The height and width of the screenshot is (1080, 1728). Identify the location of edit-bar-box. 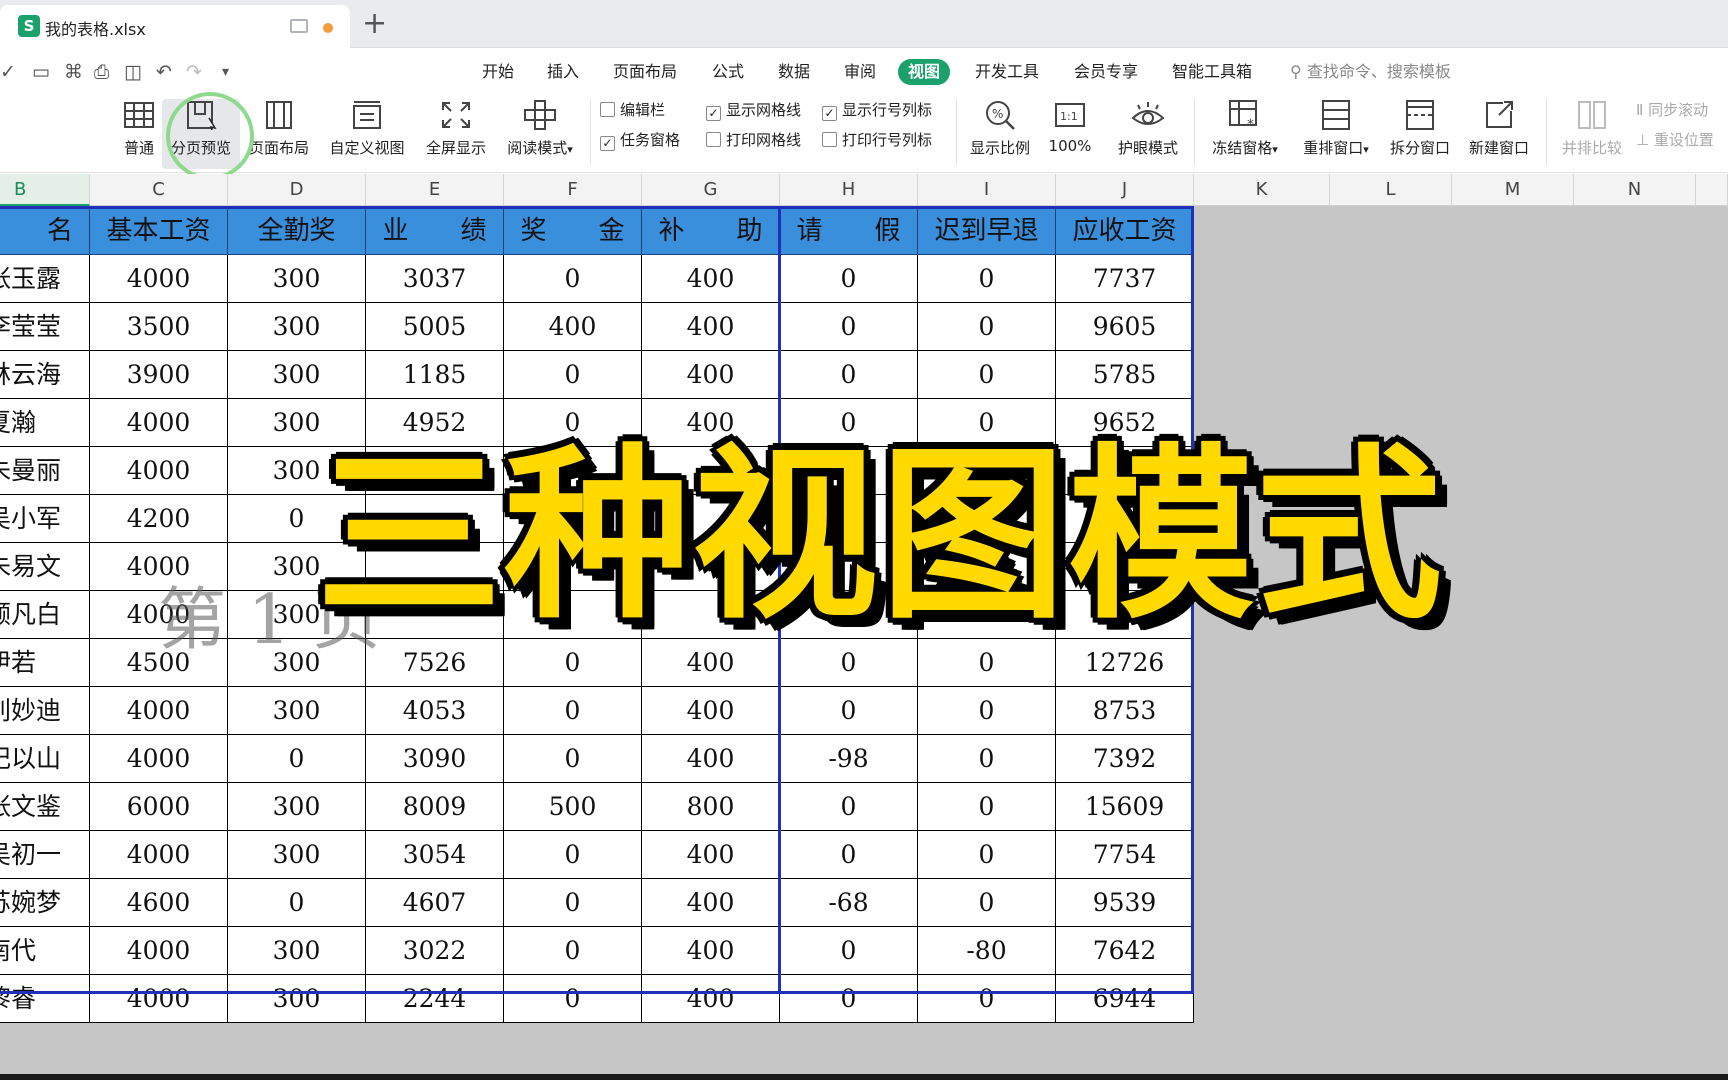
(607, 109).